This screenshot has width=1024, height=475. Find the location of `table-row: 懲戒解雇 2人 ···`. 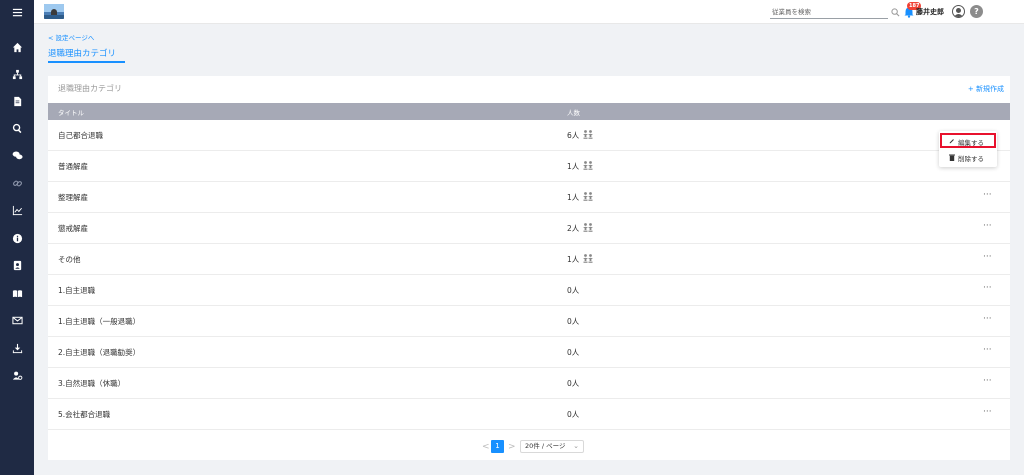

table-row: 懲戒解雇 2人 ··· is located at coordinates (529, 228).